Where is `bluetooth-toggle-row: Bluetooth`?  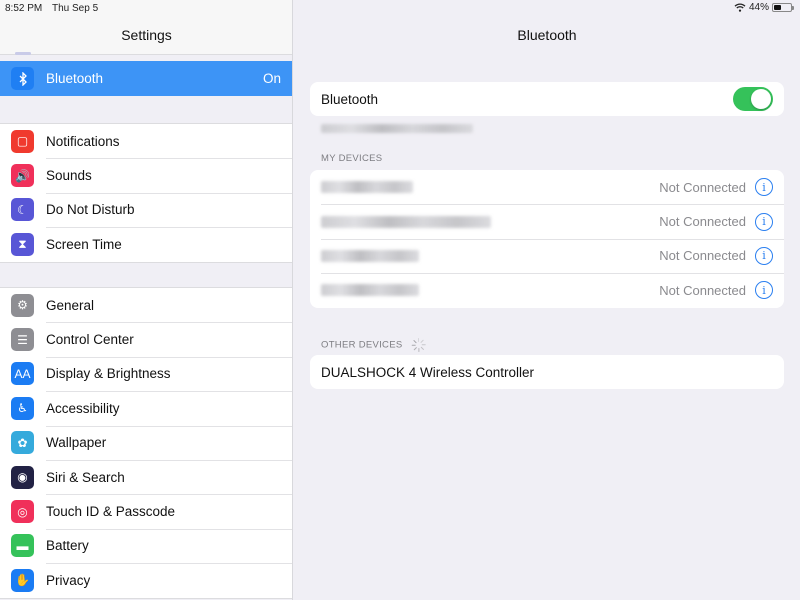 bluetooth-toggle-row: Bluetooth is located at coordinates (547, 99).